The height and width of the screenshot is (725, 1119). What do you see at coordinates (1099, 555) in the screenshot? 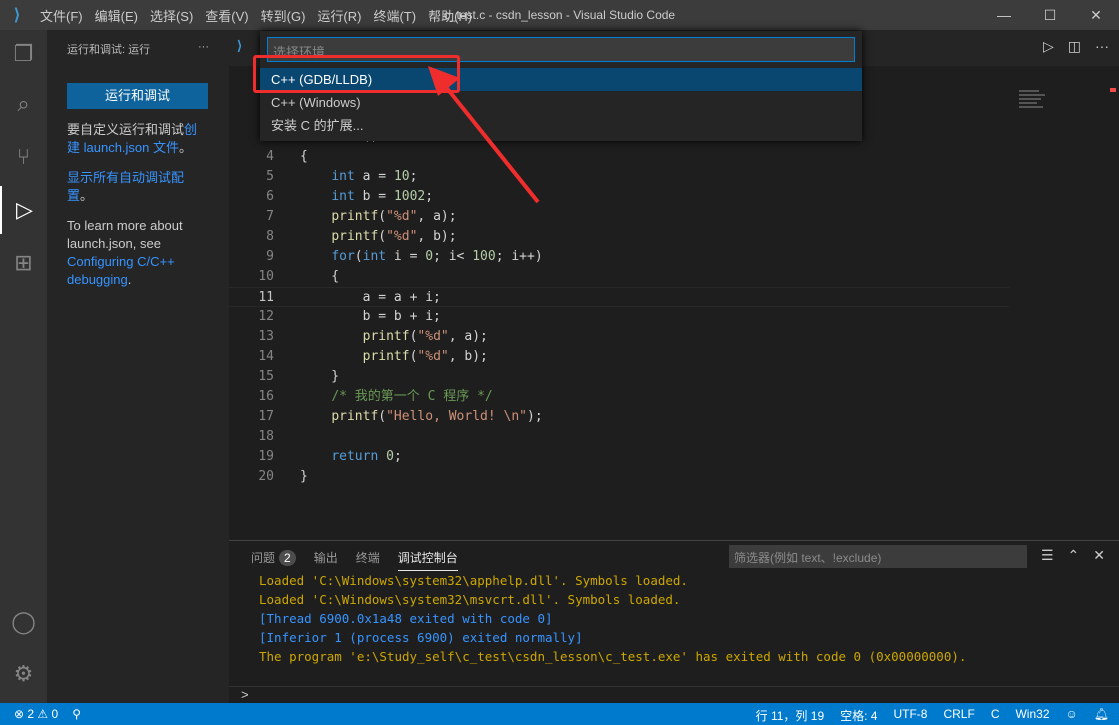
I see `close-panel-icon: ✕` at bounding box center [1099, 555].